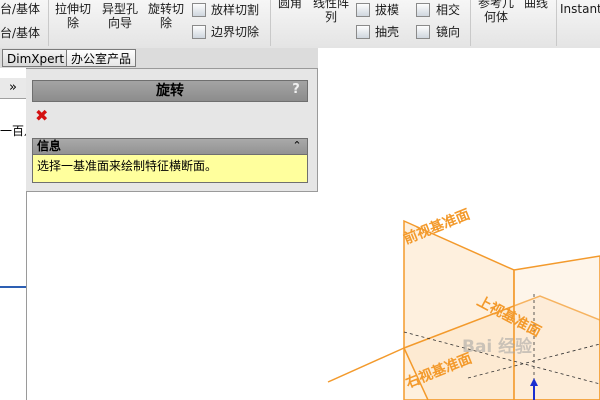 The height and width of the screenshot is (400, 600). What do you see at coordinates (20, 33) in the screenshot?
I see `boss-base-label-2: 台/基体` at bounding box center [20, 33].